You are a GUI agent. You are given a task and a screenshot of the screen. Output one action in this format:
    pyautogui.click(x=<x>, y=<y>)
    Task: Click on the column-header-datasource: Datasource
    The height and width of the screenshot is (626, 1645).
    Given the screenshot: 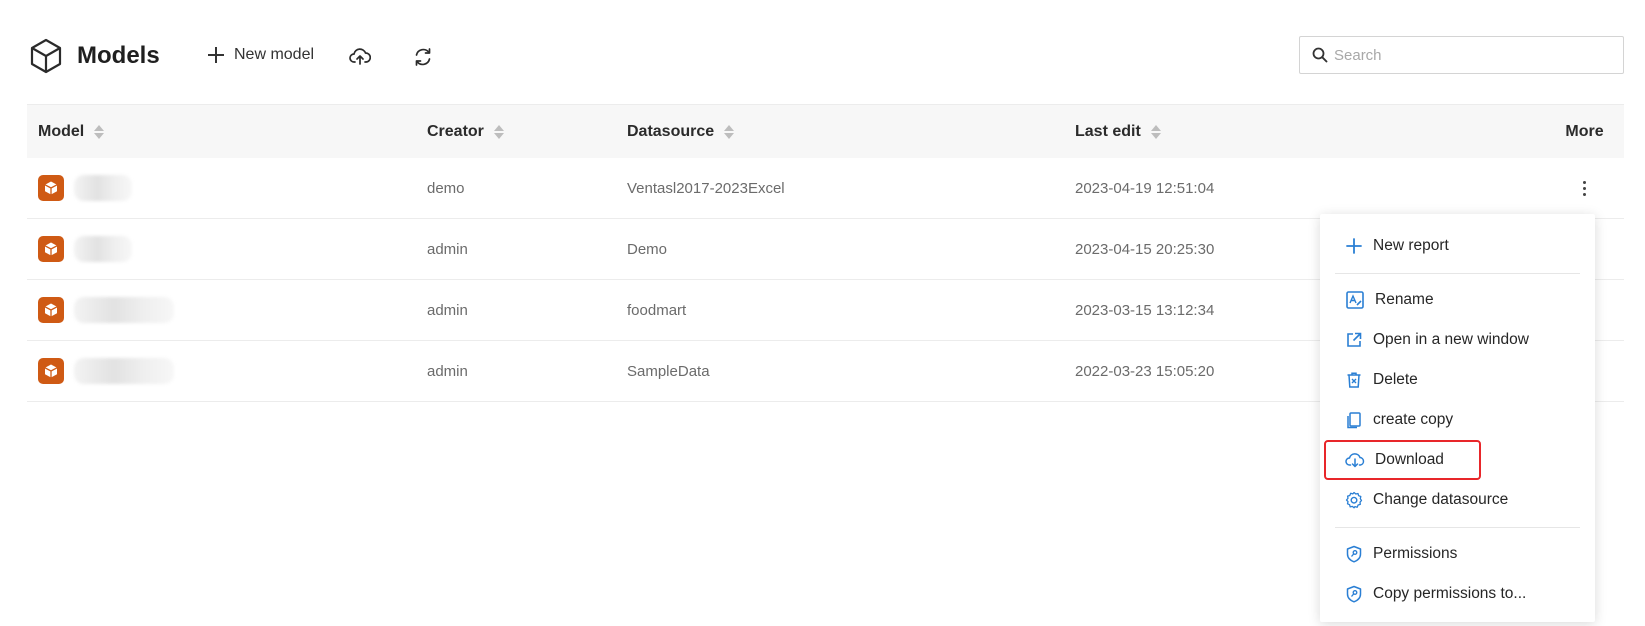 What is the action you would take?
    pyautogui.click(x=851, y=132)
    